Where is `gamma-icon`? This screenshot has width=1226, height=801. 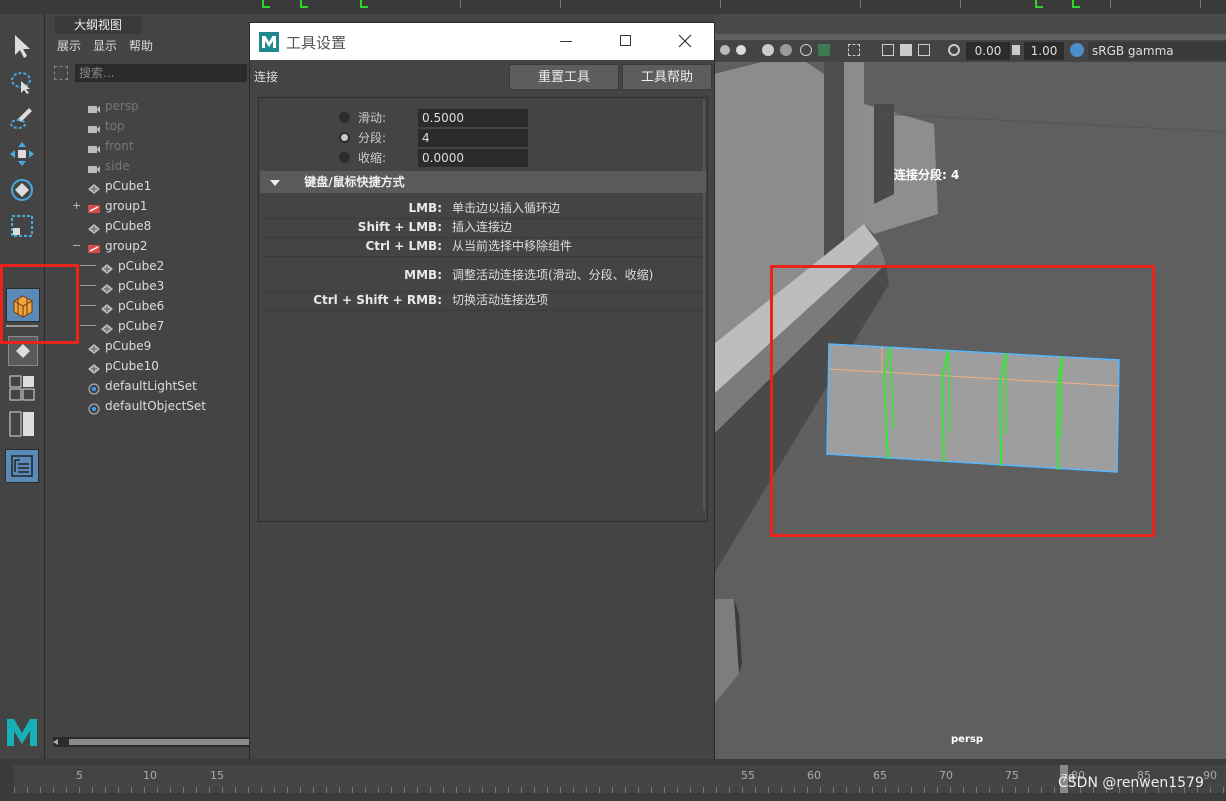 gamma-icon is located at coordinates (1016, 50).